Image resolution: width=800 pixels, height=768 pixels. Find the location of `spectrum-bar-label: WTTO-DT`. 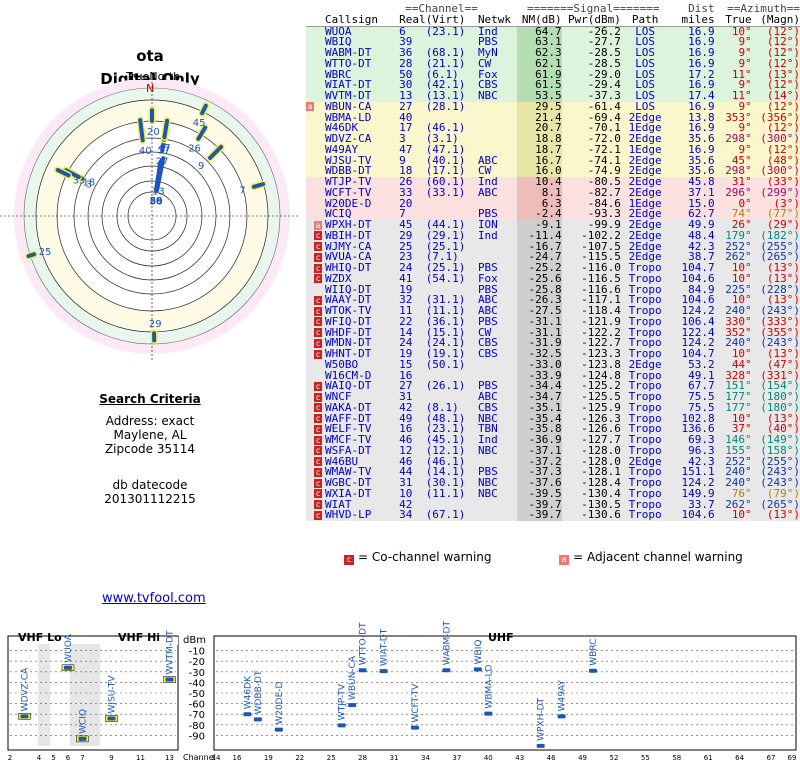

spectrum-bar-label: WTTO-DT is located at coordinates (364, 643).